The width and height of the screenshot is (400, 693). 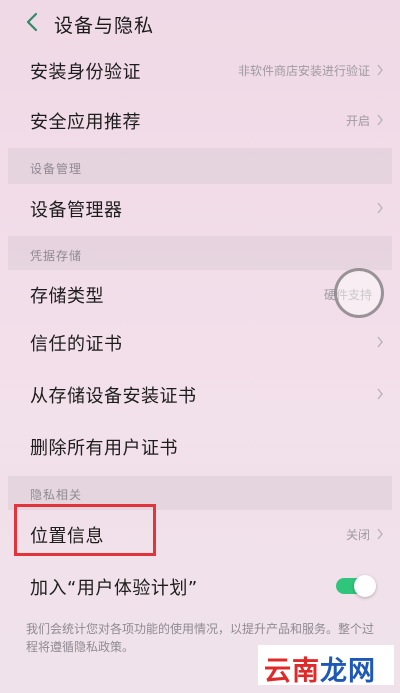 I want to click on row-label: 安全应用推荐, so click(x=85, y=122).